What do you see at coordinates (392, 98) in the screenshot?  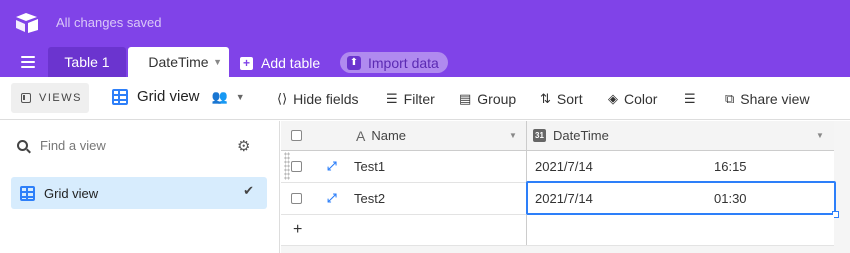 I see `filter-icon: ☰` at bounding box center [392, 98].